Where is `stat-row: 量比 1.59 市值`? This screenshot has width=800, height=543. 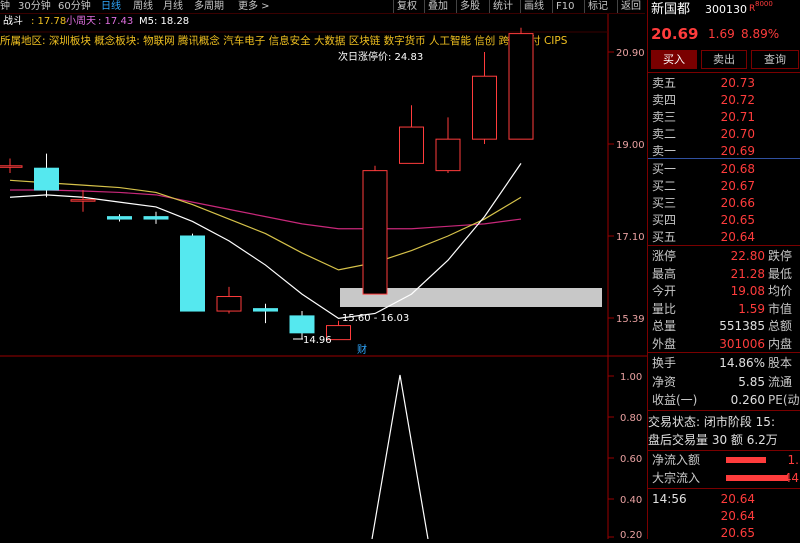
stat-row: 量比 1.59 市值 is located at coordinates (724, 309).